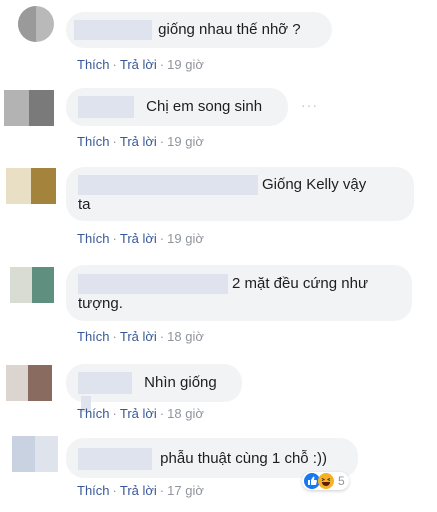  I want to click on timestamp: 17 giờ, so click(185, 490).